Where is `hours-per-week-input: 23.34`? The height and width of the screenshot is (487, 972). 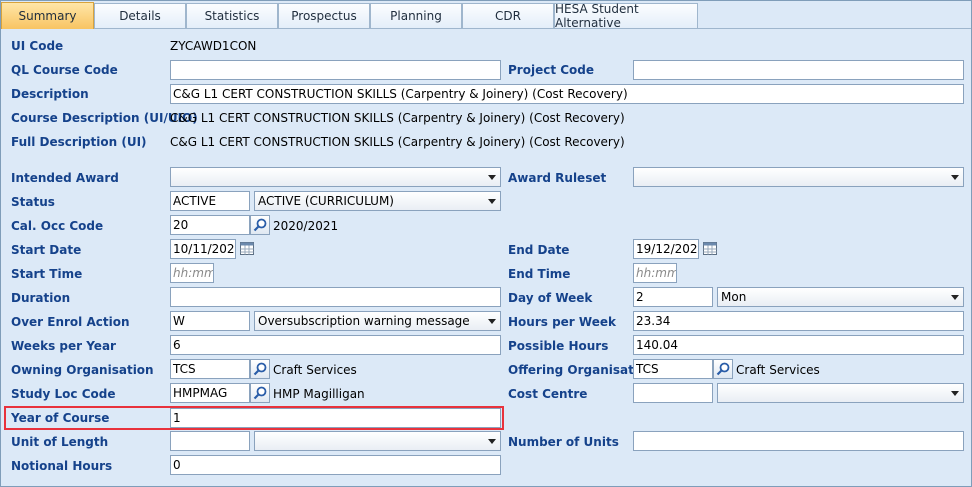
hours-per-week-input: 23.34 is located at coordinates (798, 321).